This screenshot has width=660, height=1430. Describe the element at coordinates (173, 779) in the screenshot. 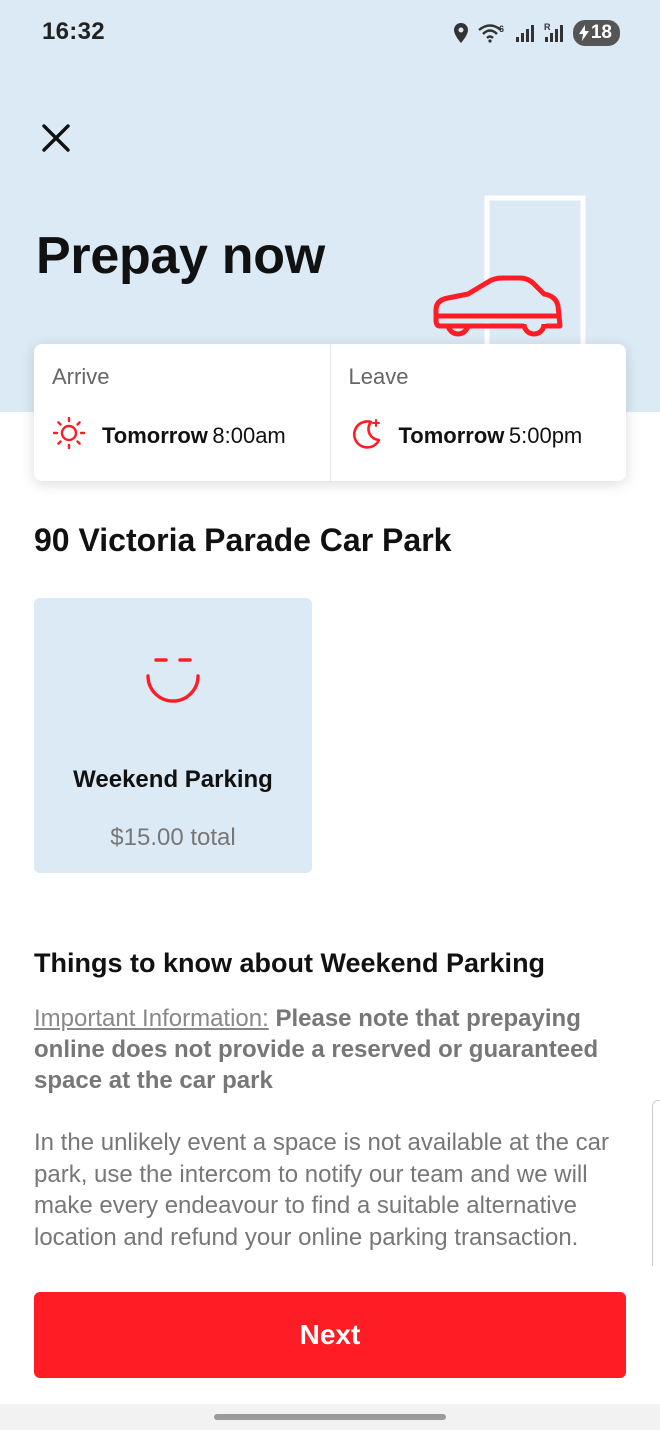

I see `option-title: Weekend Parking` at that location.